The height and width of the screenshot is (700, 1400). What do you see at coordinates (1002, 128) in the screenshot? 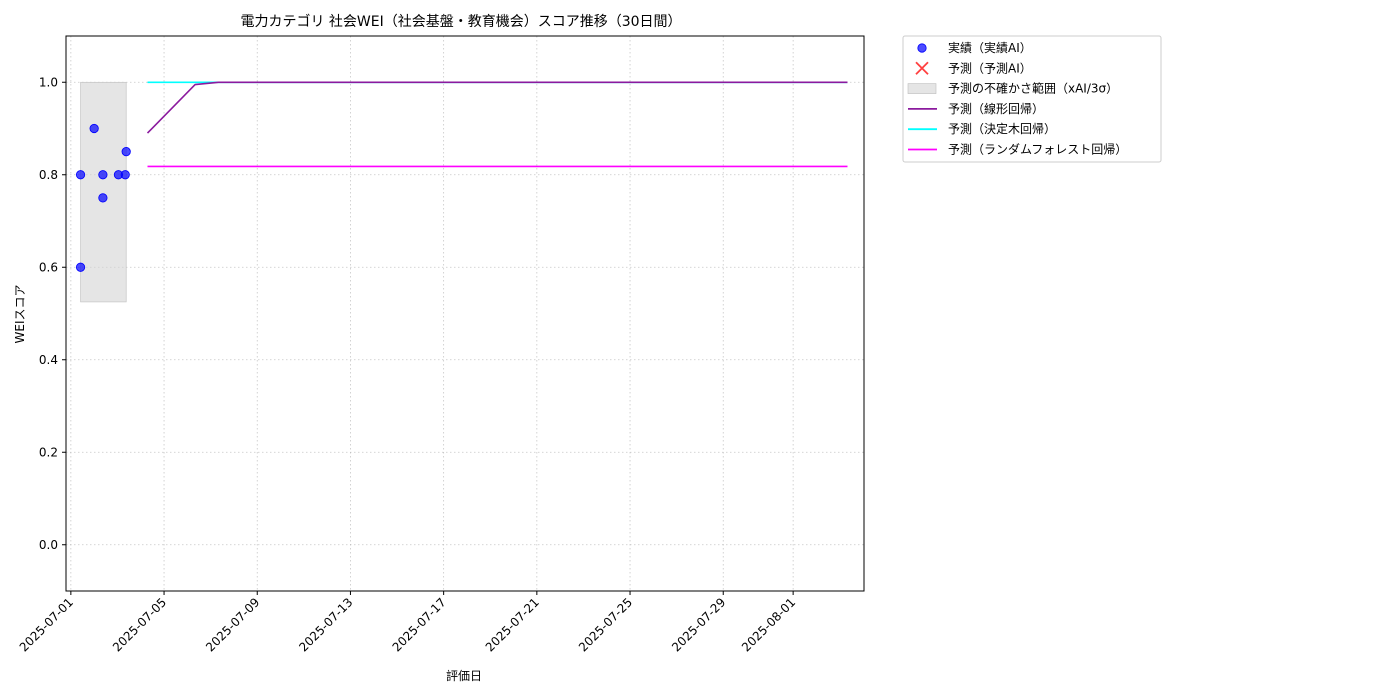
I see `legend-label: 予測（決定木回帰）` at bounding box center [1002, 128].